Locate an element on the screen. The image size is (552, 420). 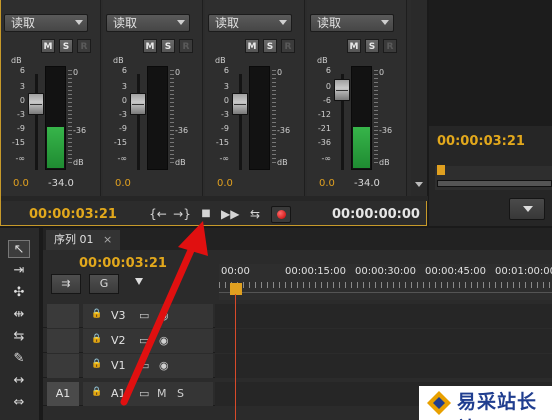
fader-scale: 6 3 0 -3 -9 -15 -∞ is located at coordinates (118, 116).